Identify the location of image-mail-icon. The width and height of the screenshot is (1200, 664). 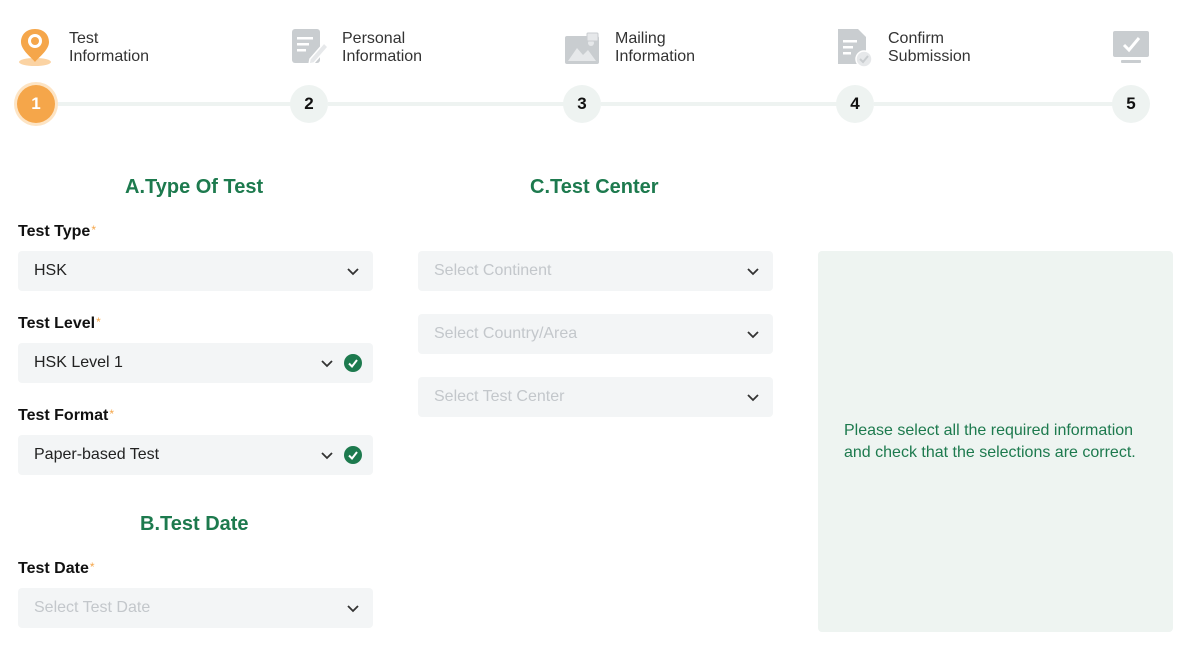
(582, 47).